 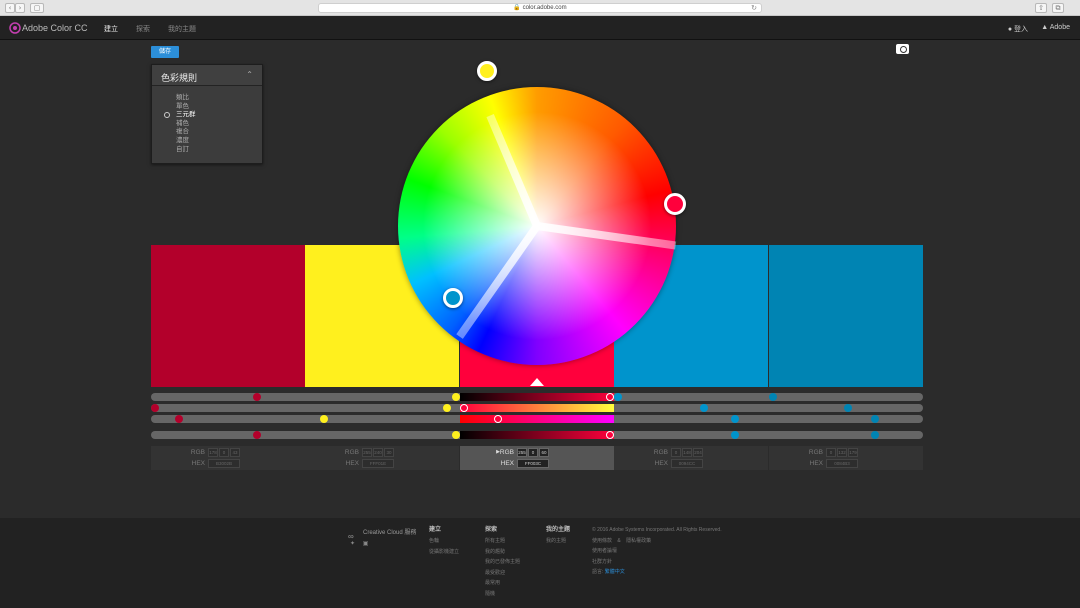 What do you see at coordinates (143, 29) in the screenshot?
I see `tab-explore: 探索` at bounding box center [143, 29].